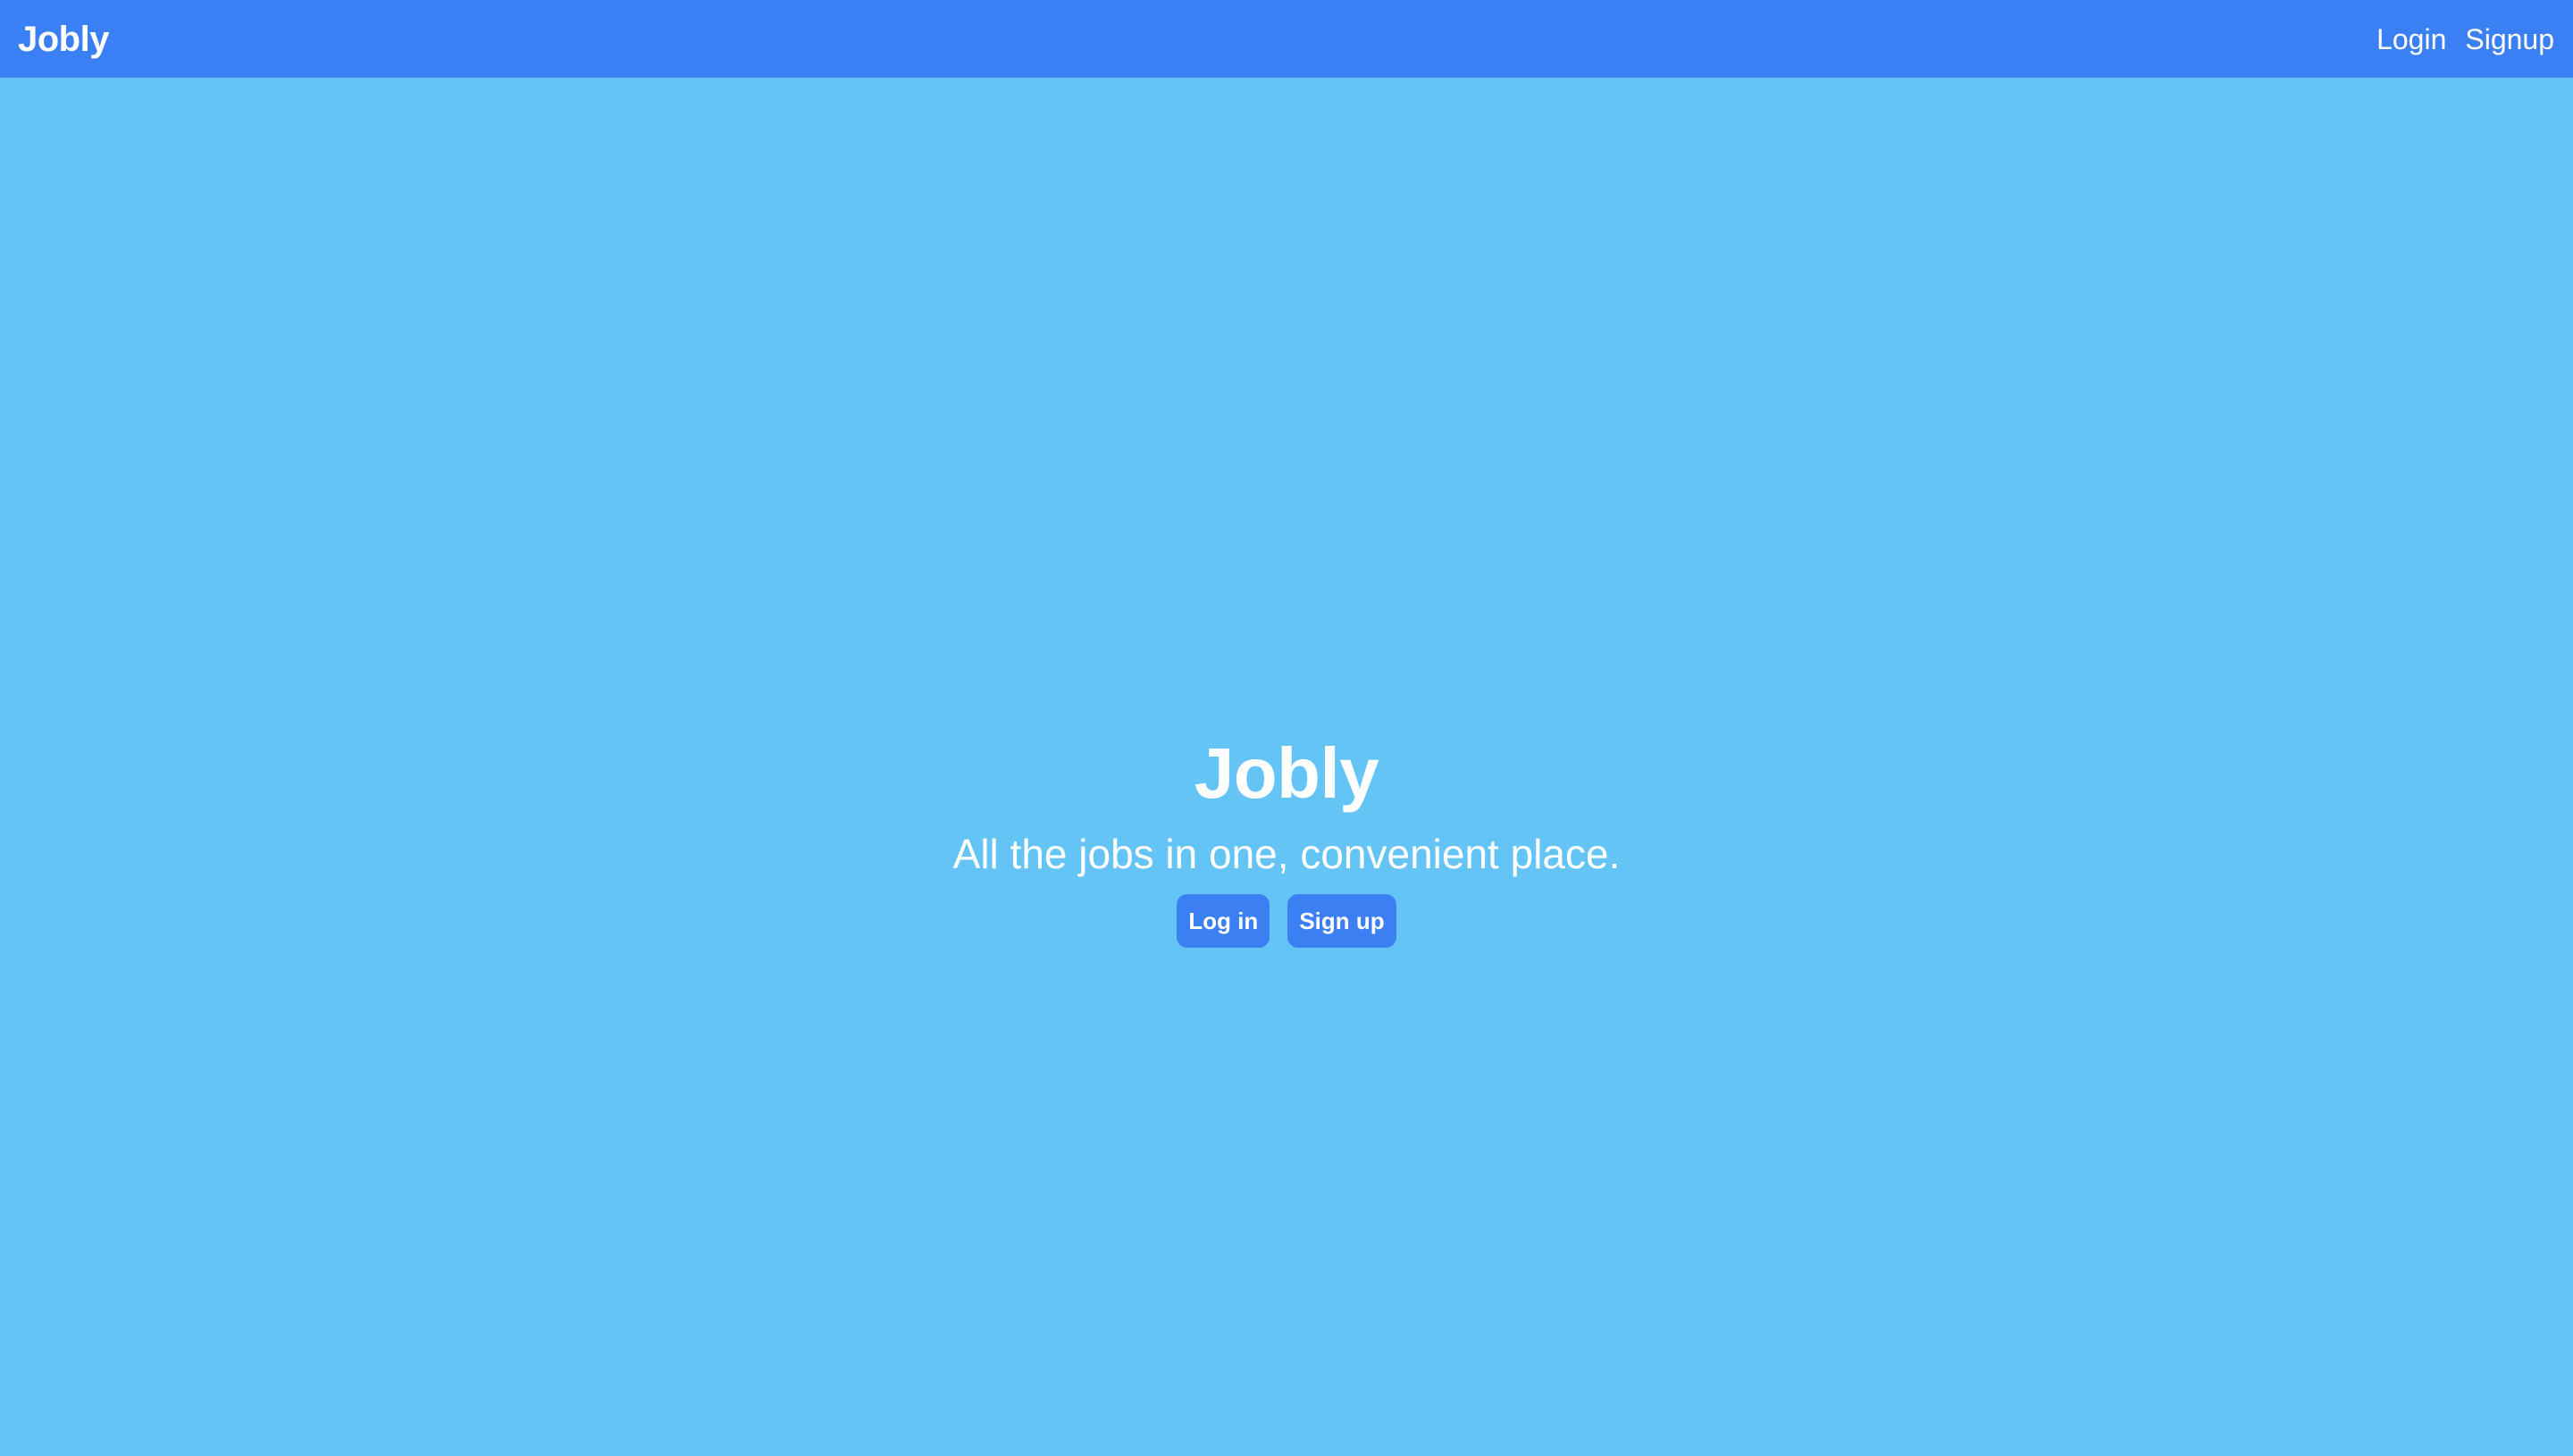  What do you see at coordinates (1286, 921) in the screenshot?
I see `hero-buttons: Log in Sign up` at bounding box center [1286, 921].